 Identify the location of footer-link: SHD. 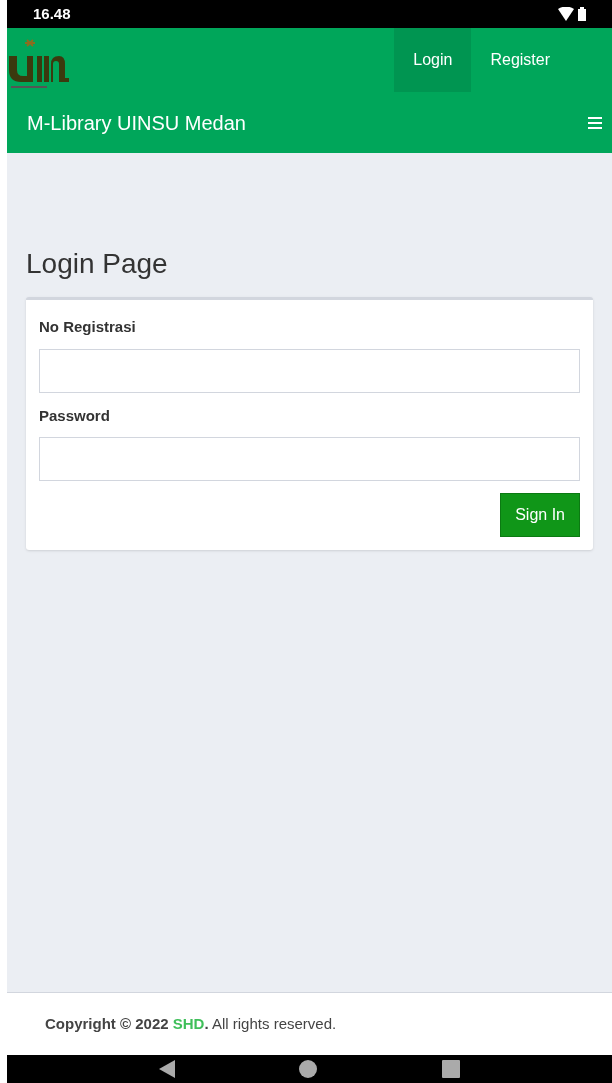
(188, 1023).